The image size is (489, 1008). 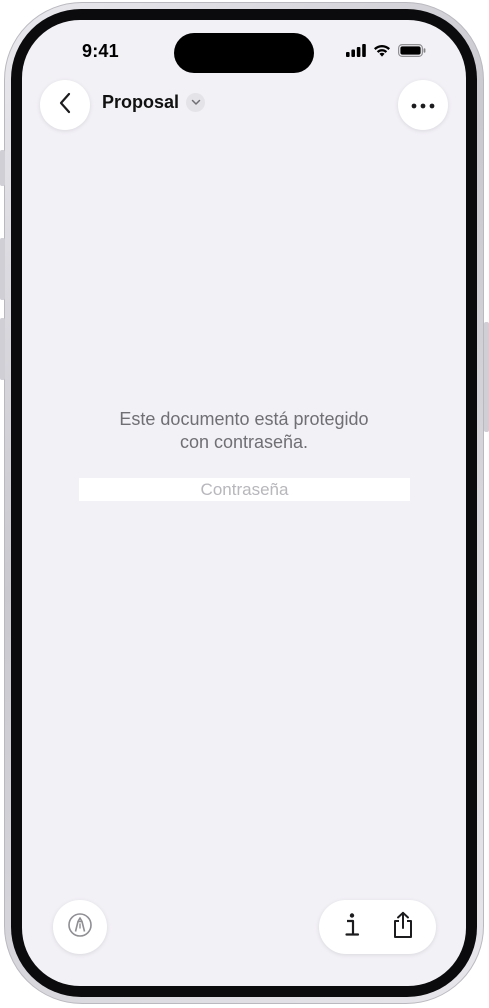 I want to click on message-line-1: Este documento está protegido, so click(x=244, y=419).